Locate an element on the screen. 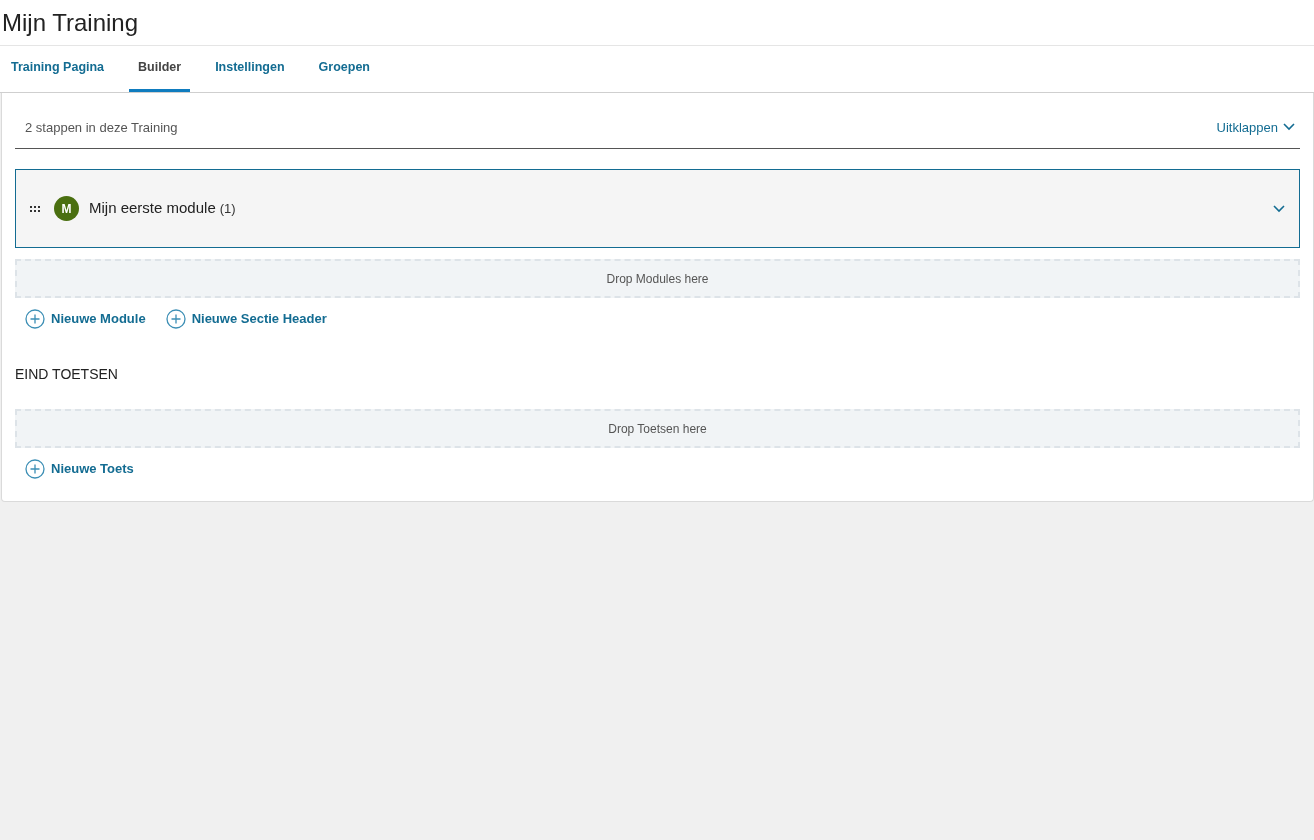  add-link: Nieuwe Module is located at coordinates (85, 319).